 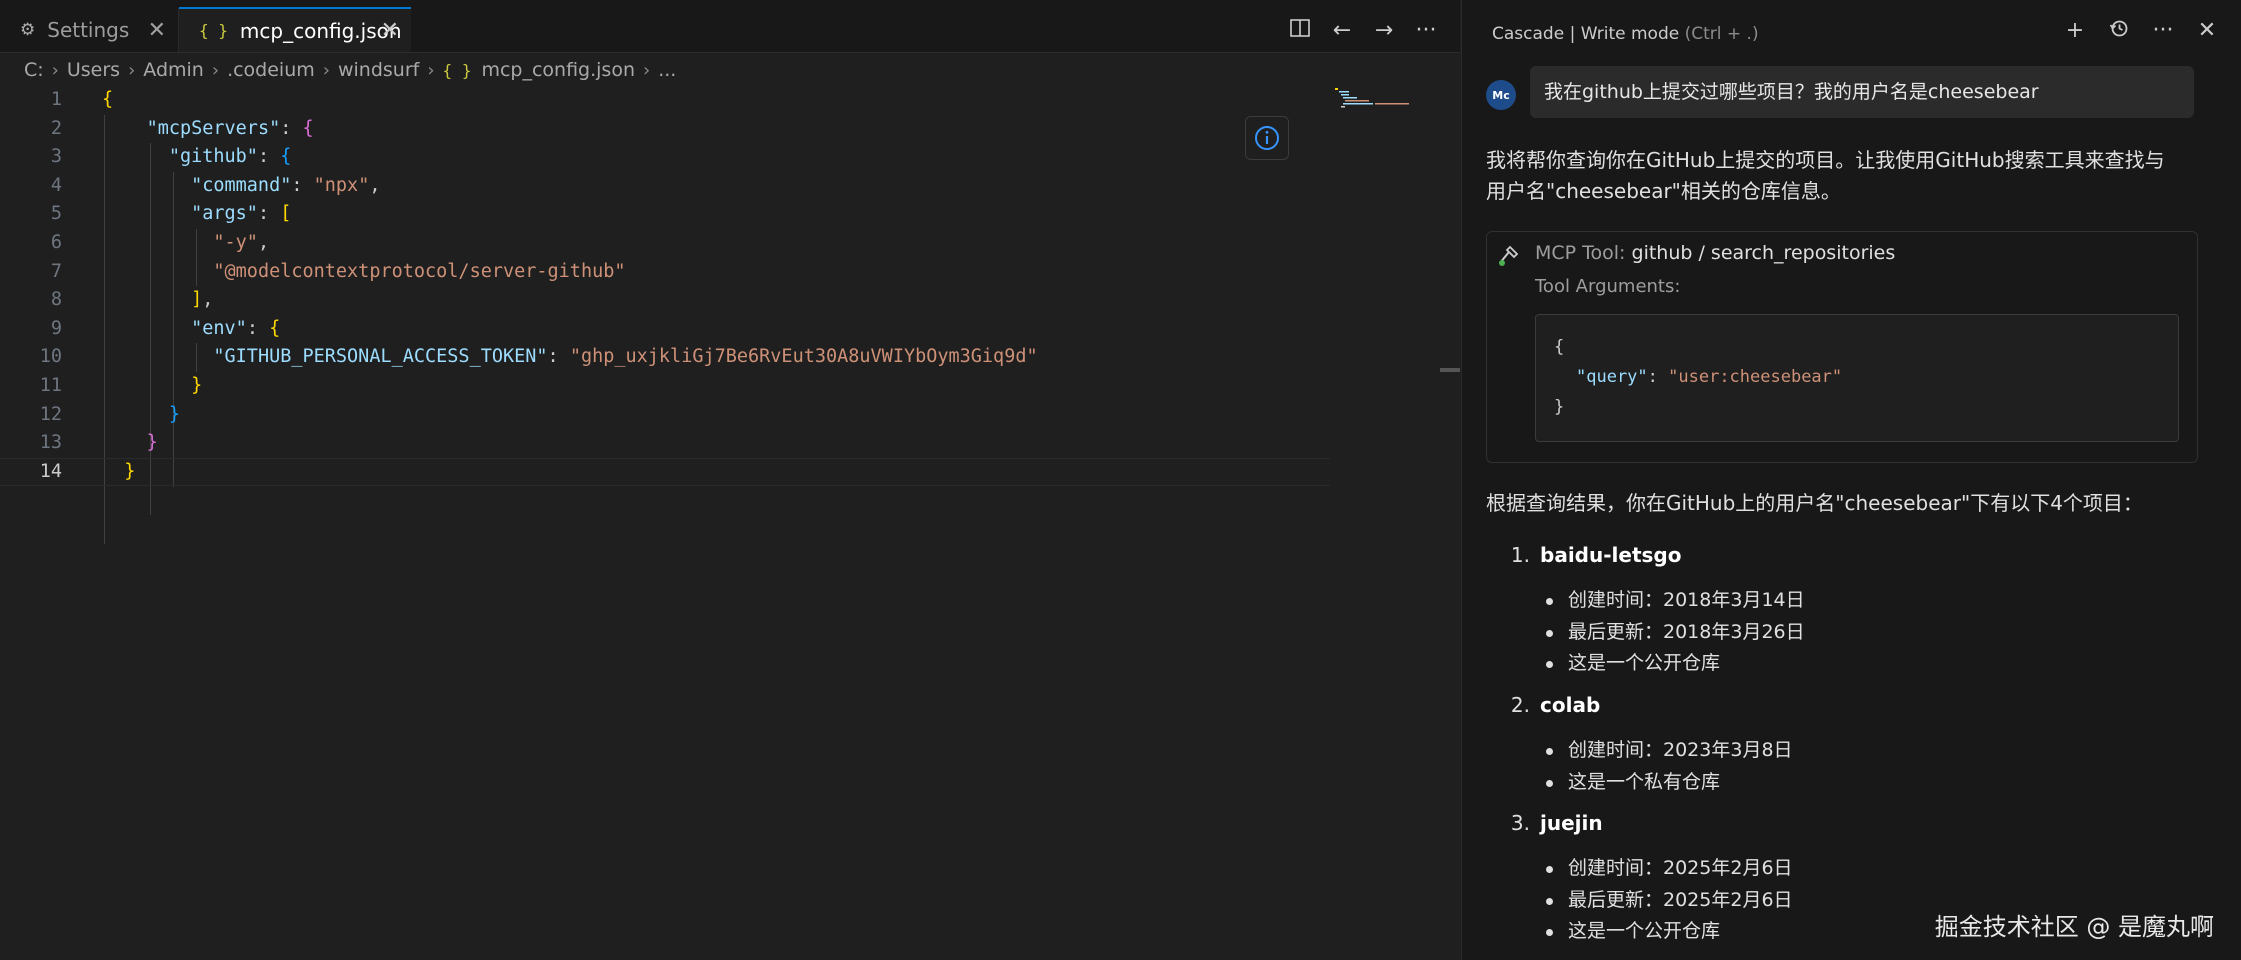 What do you see at coordinates (56, 99) in the screenshot?
I see `line-number: 1` at bounding box center [56, 99].